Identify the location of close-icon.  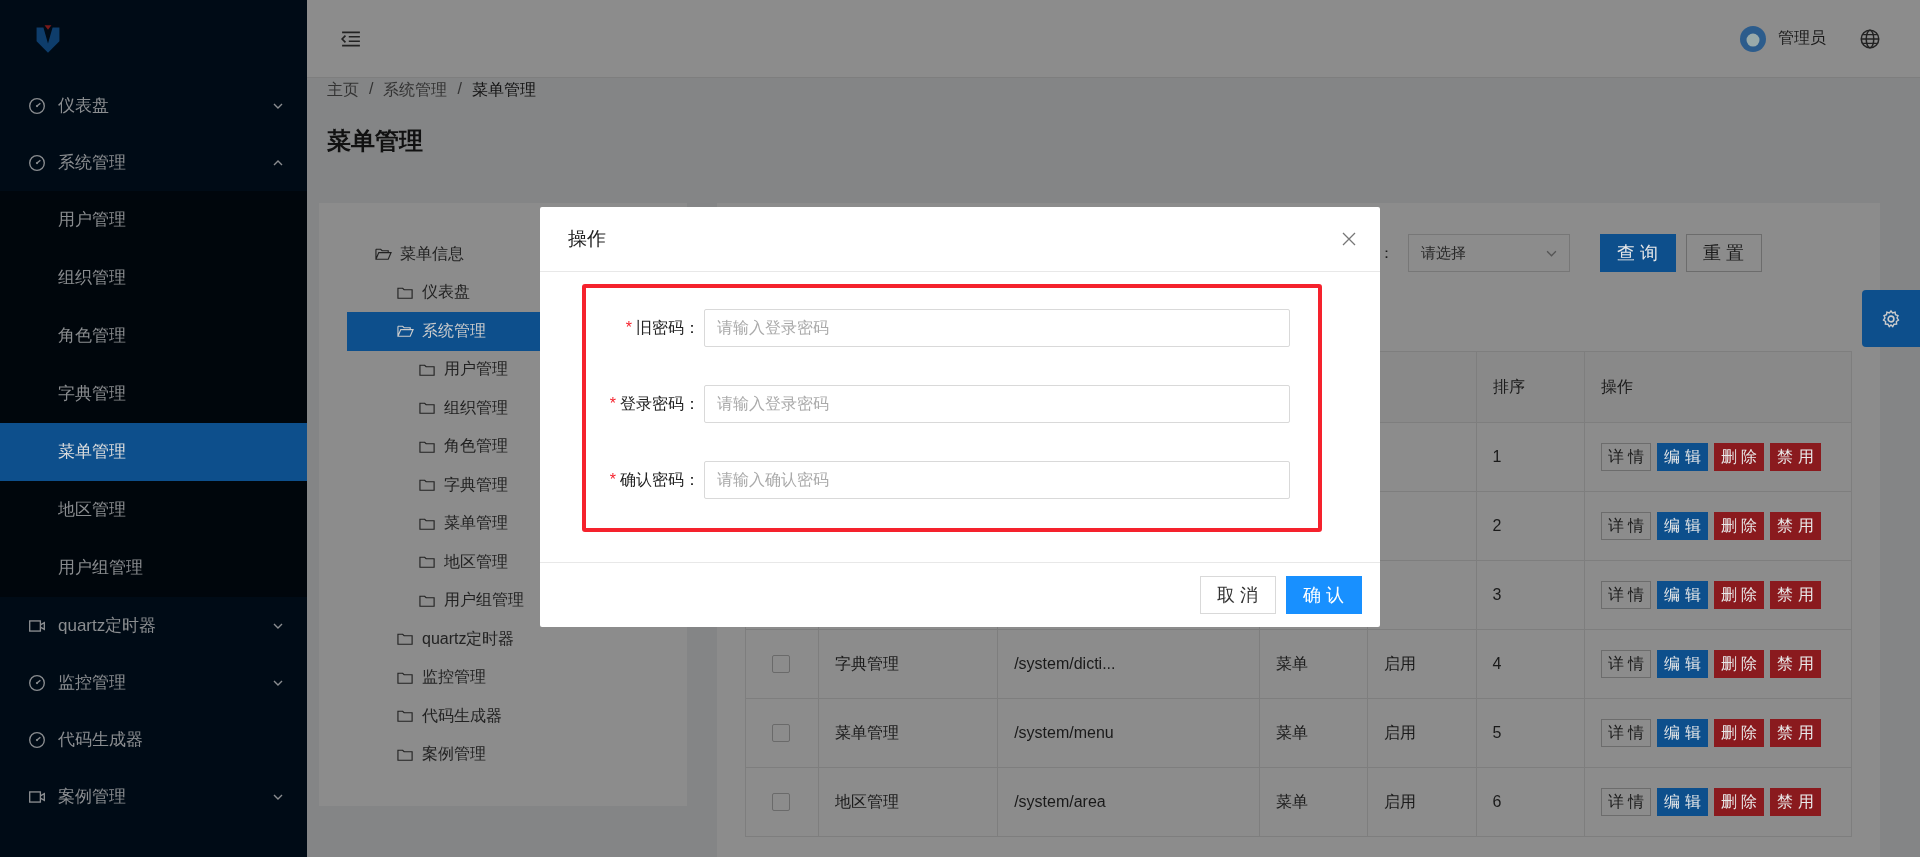
(1349, 239).